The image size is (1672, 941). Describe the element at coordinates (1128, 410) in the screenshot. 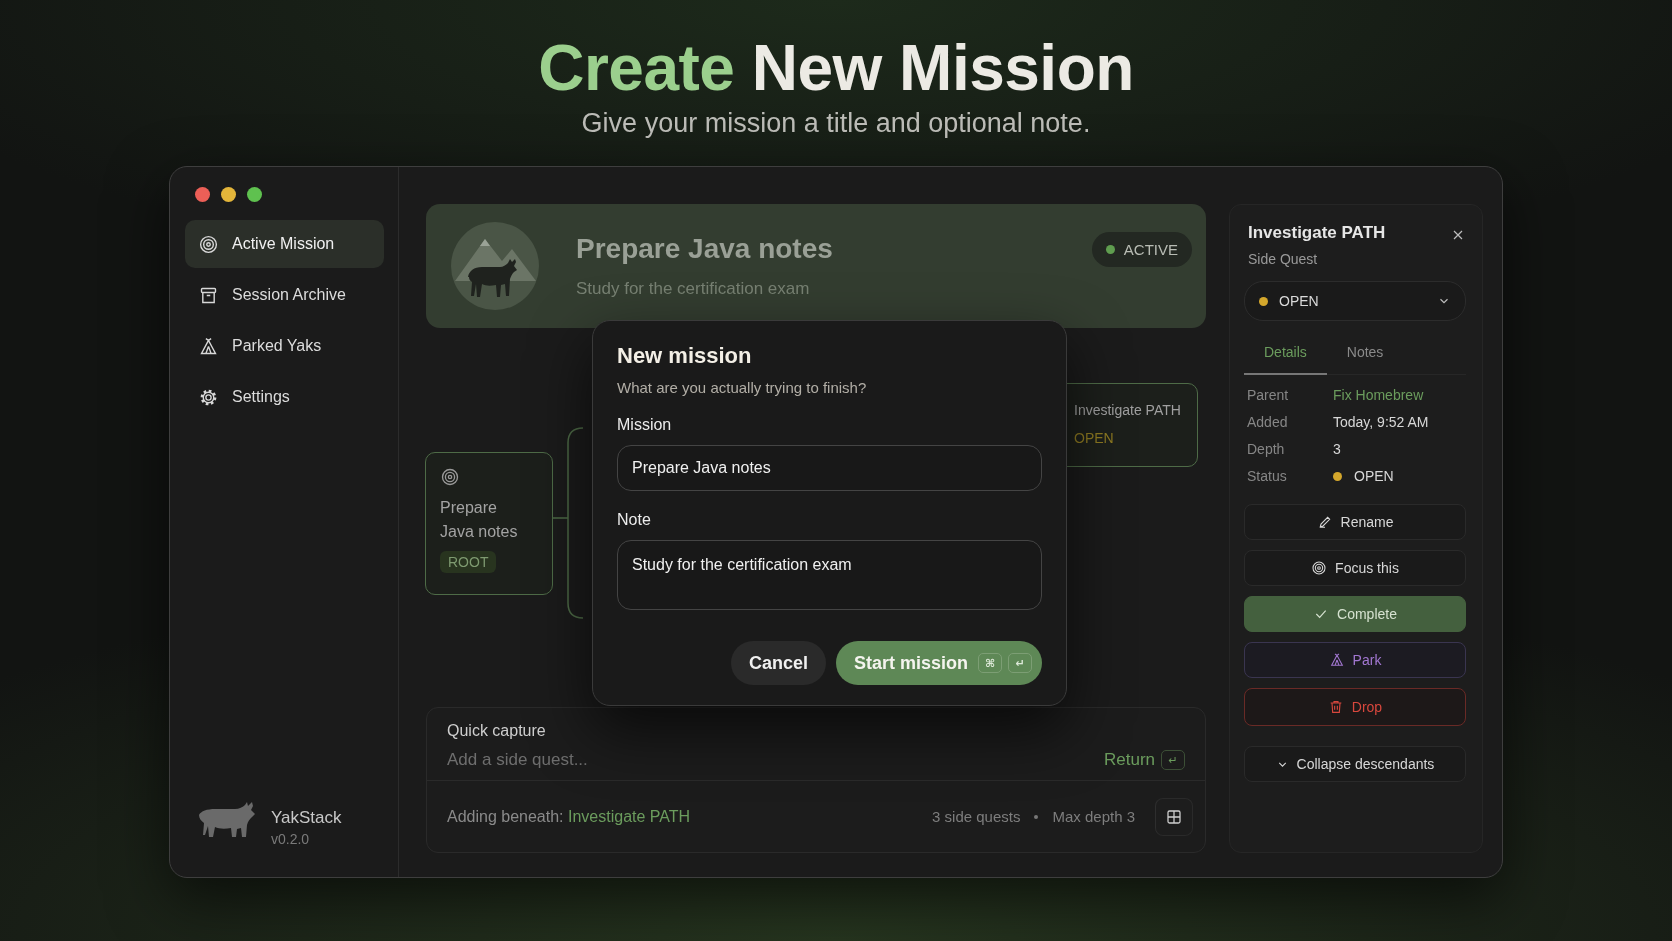

I see `node-title: Investigate PATH` at that location.